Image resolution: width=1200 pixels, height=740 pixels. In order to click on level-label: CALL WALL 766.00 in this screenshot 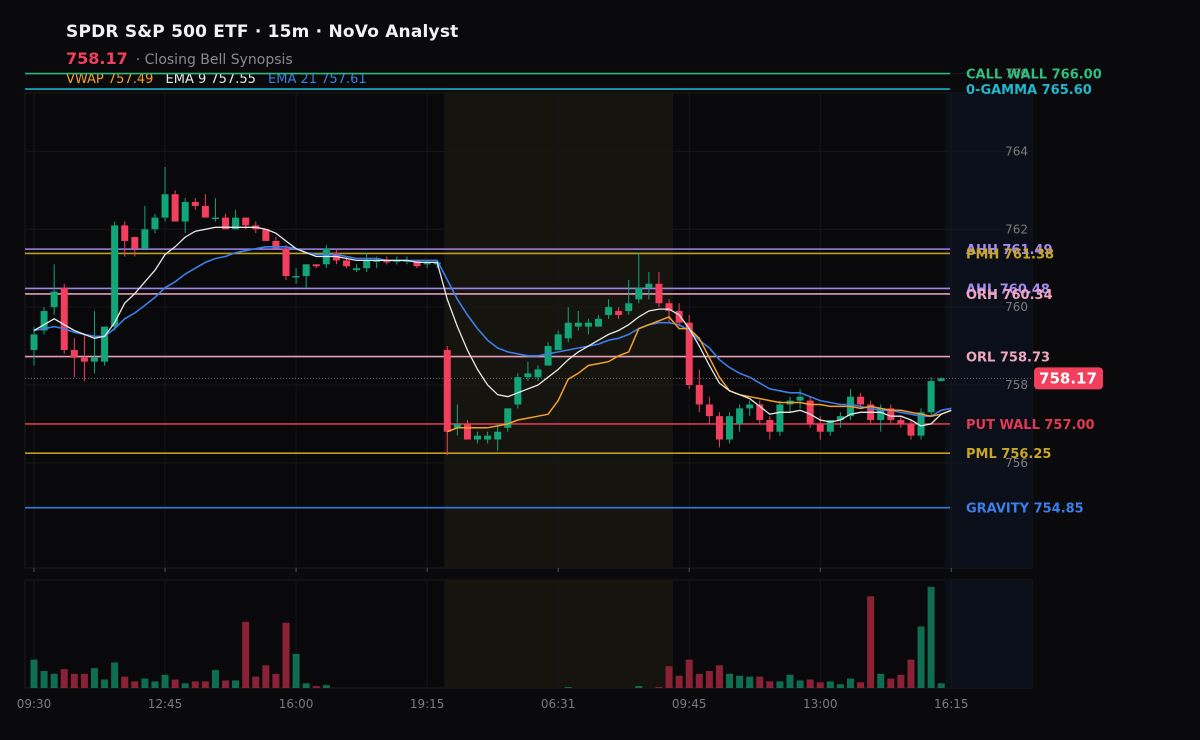, I will do `click(1034, 75)`.